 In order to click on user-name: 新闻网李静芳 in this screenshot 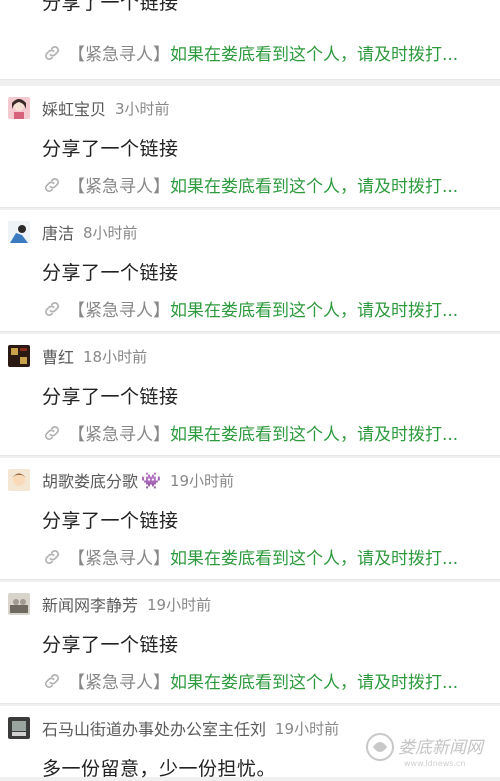, I will do `click(90, 604)`.